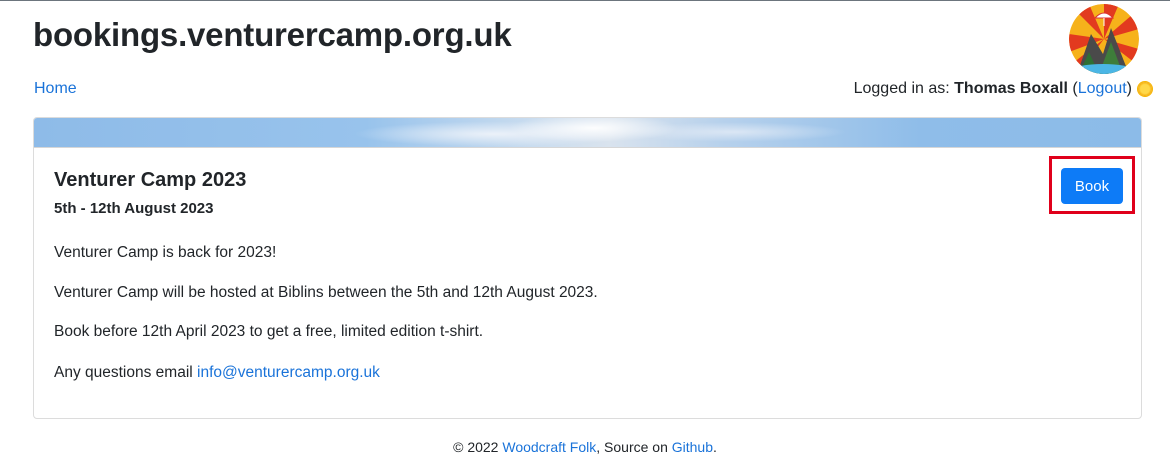 The height and width of the screenshot is (475, 1170). Describe the element at coordinates (1102, 89) in the screenshot. I see `logout-link: Logout` at that location.